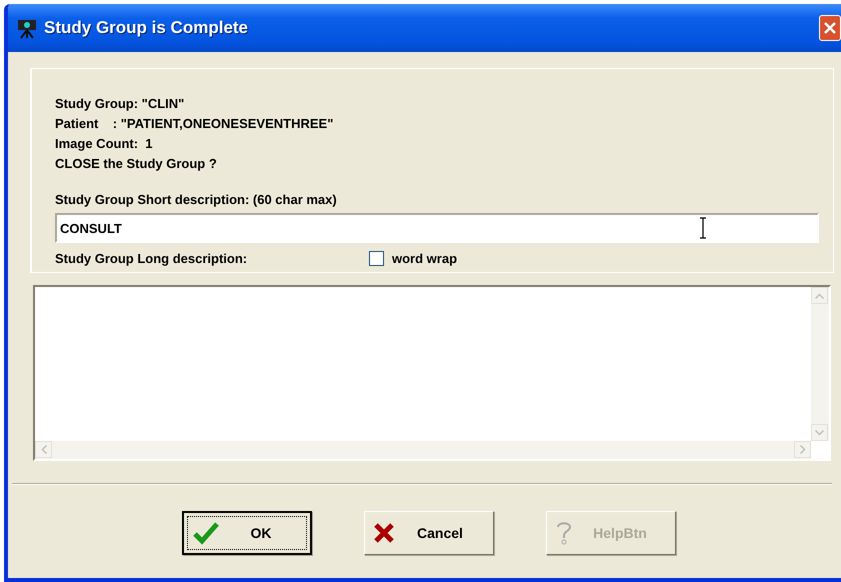  I want to click on ok-button: OK, so click(247, 533).